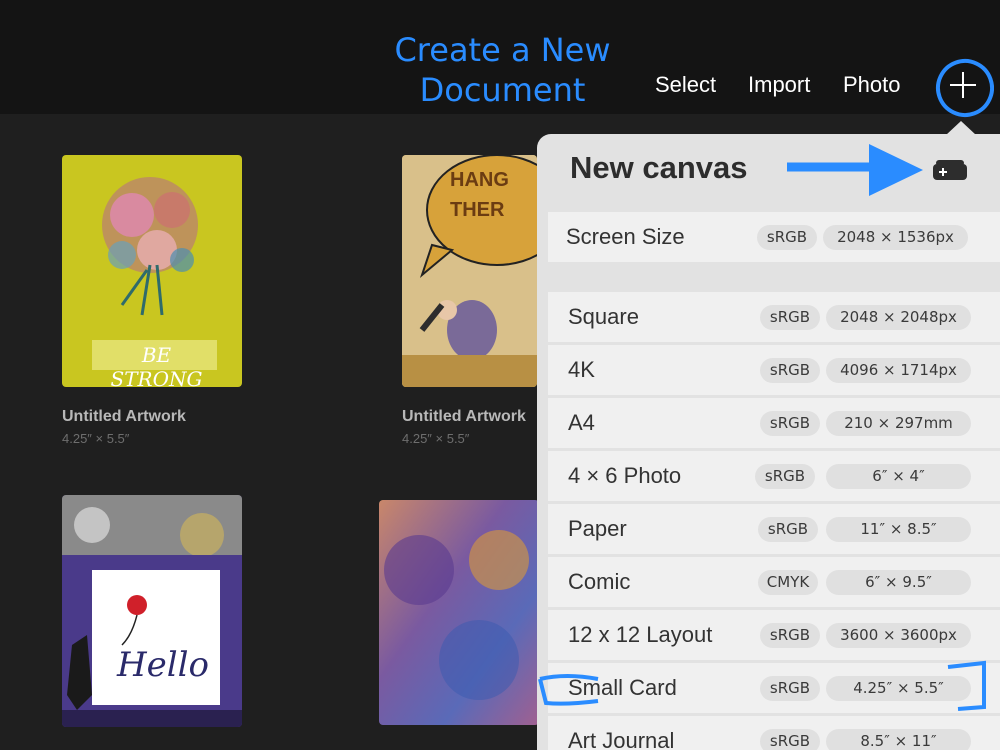 The image size is (1000, 750). Describe the element at coordinates (898, 529) in the screenshot. I see `dimensions-pill: 11″ × 8.5″` at that location.